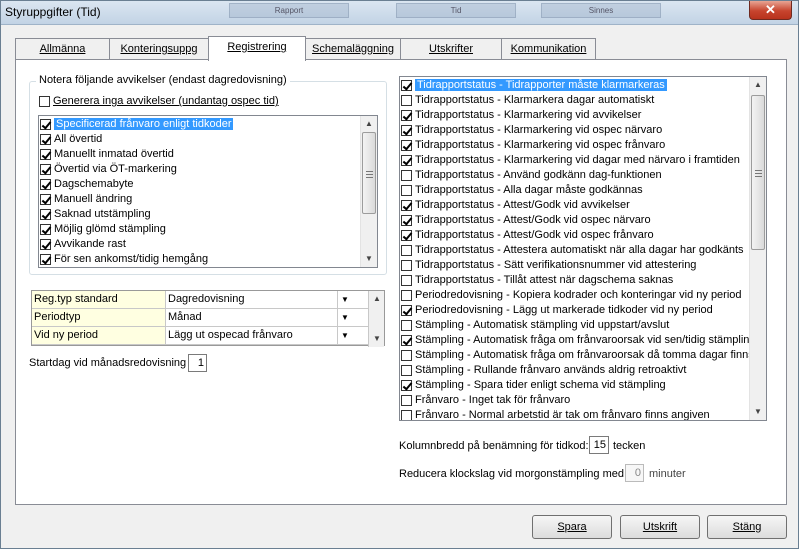 The width and height of the screenshot is (799, 549). What do you see at coordinates (208, 199) in the screenshot?
I see `deviation-list-item: Manuell ändring` at bounding box center [208, 199].